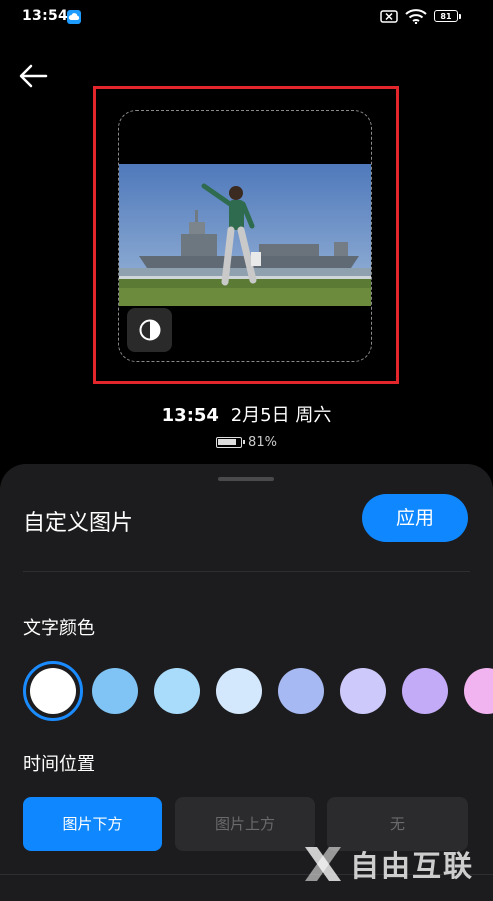 This screenshot has width=493, height=901. I want to click on preview-battery: 81%, so click(246, 442).